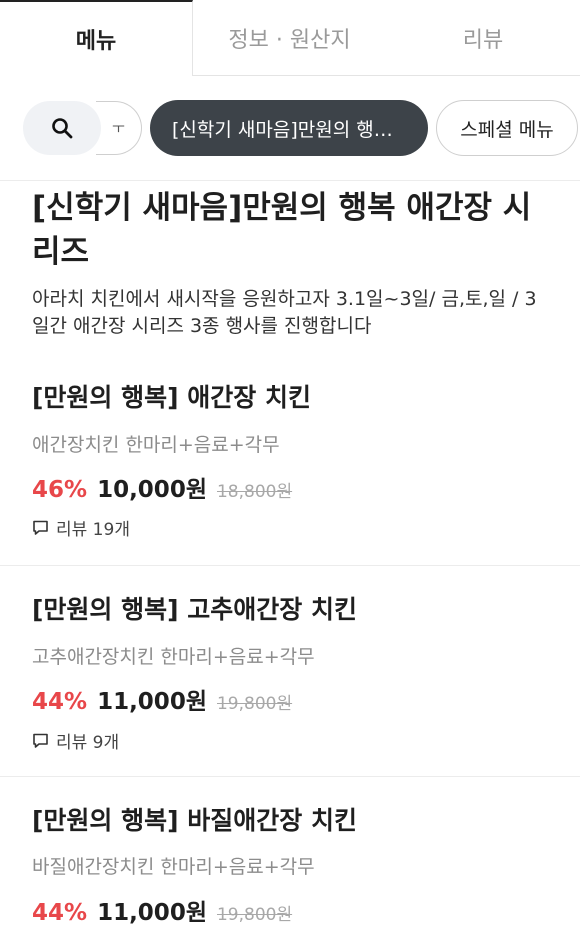 This screenshot has height=933, width=580. What do you see at coordinates (88, 743) in the screenshot?
I see `review-count-label: 리뷰 9개` at bounding box center [88, 743].